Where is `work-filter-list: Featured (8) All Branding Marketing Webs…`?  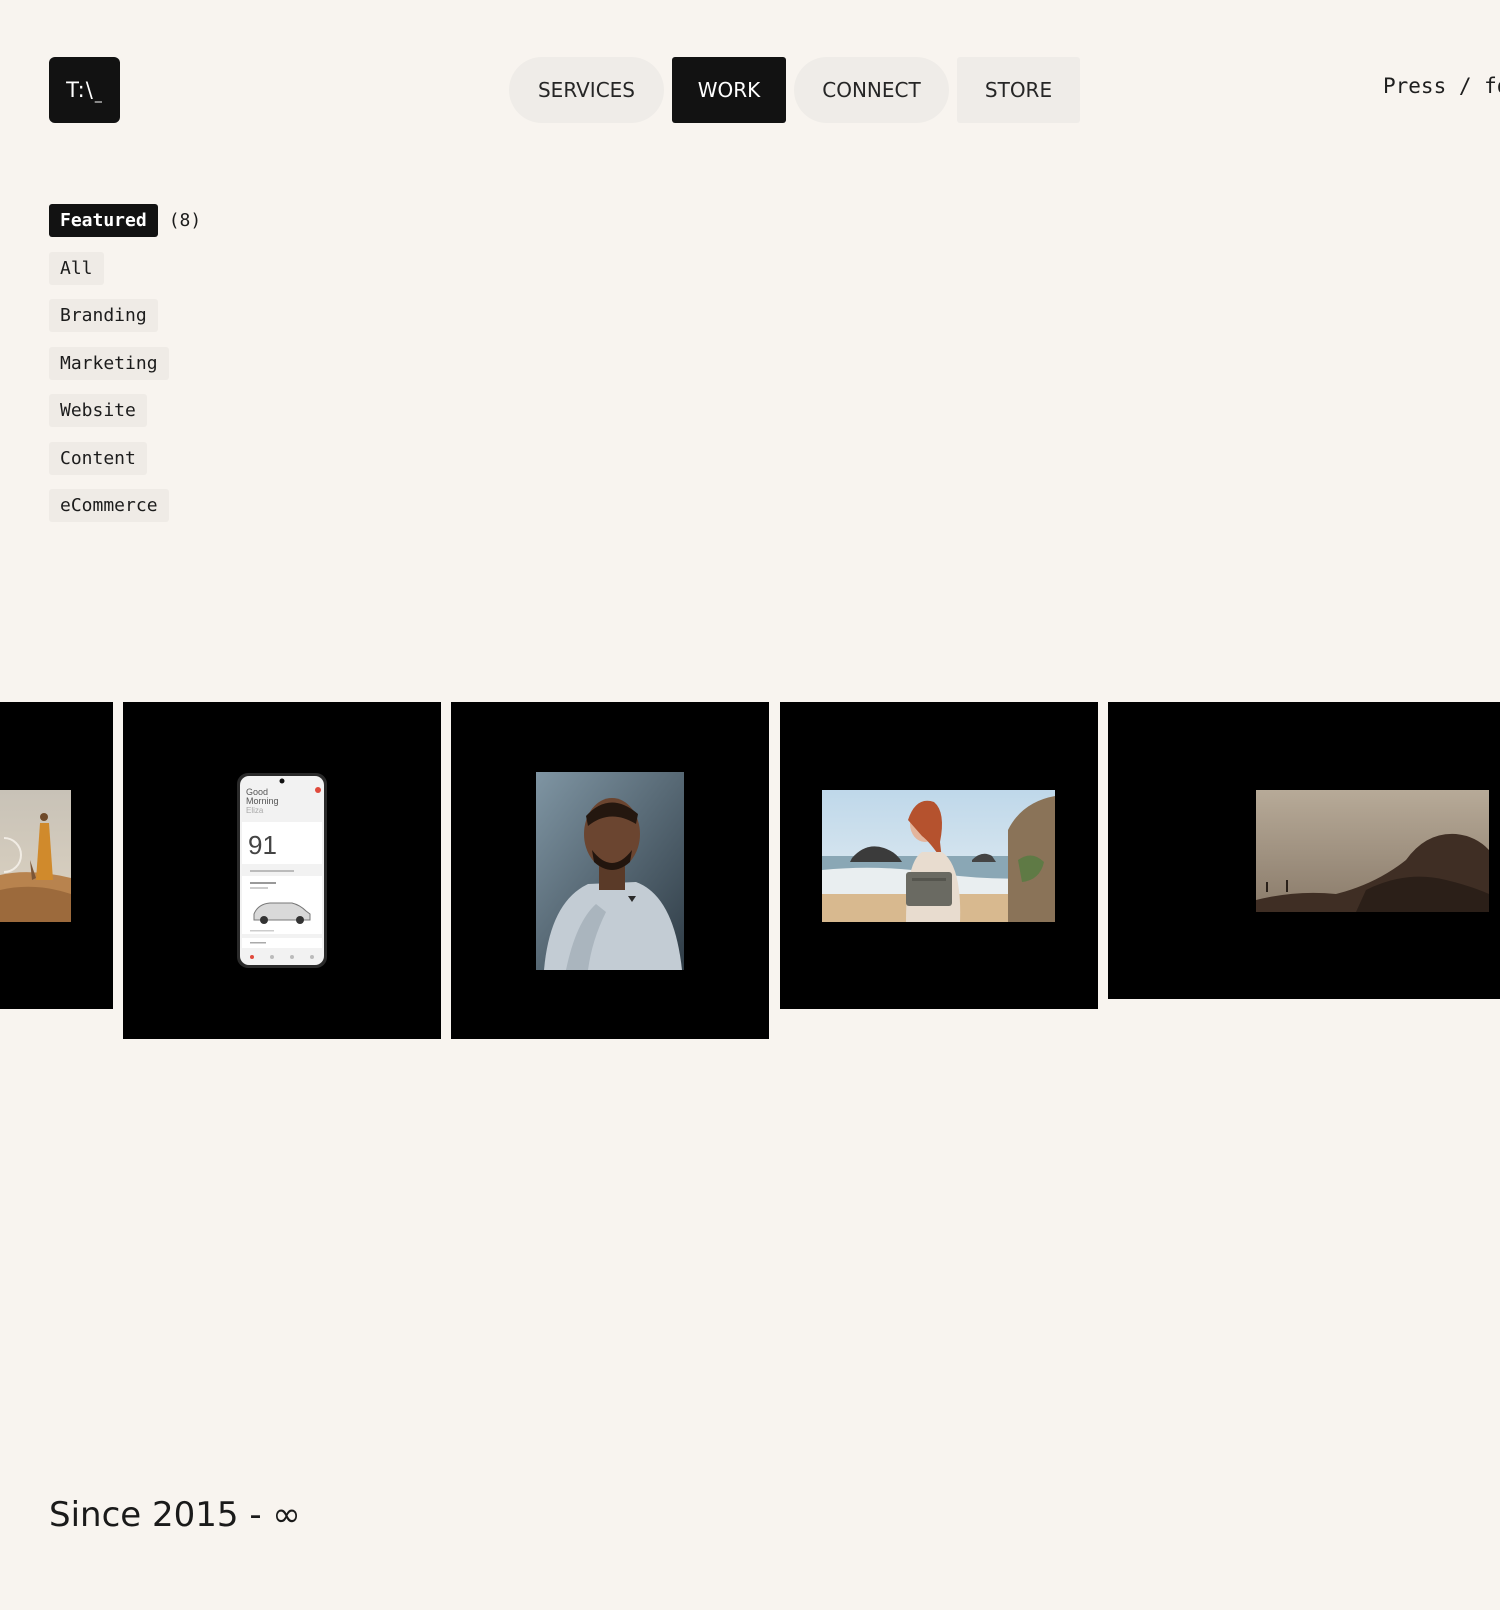
work-filter-list: Featured (8) All Branding Marketing Webs… is located at coordinates (179, 370).